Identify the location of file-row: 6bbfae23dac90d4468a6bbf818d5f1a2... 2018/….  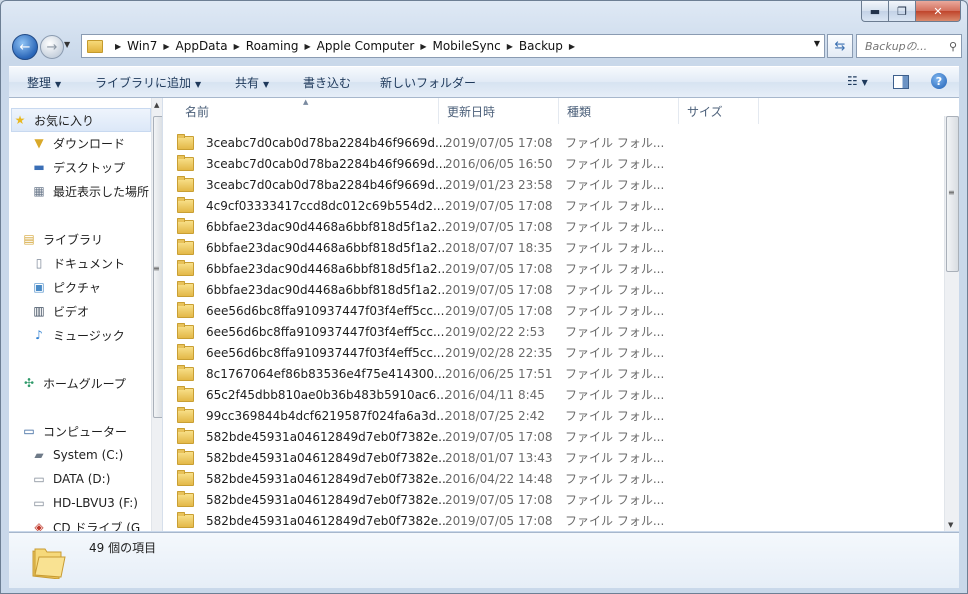
(557, 247).